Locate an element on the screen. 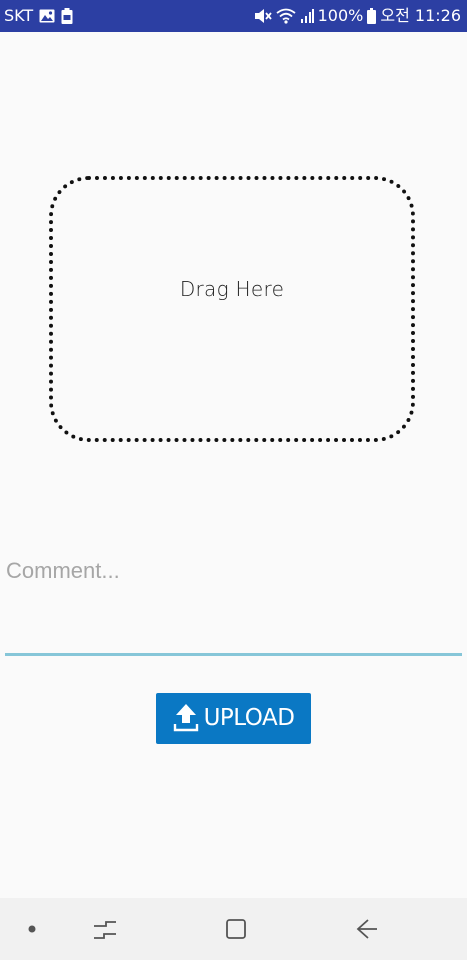  upload-icon is located at coordinates (186, 718).